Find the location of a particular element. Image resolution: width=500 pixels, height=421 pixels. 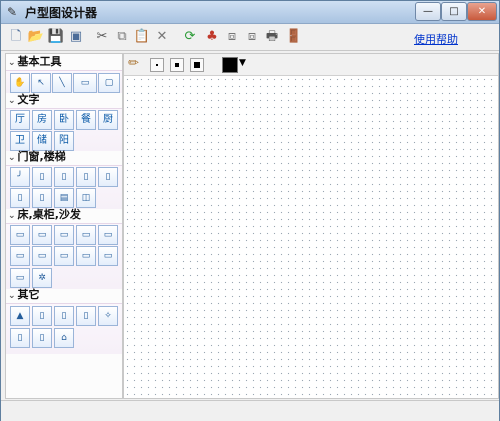

print-icon: 🖶 is located at coordinates (272, 37).